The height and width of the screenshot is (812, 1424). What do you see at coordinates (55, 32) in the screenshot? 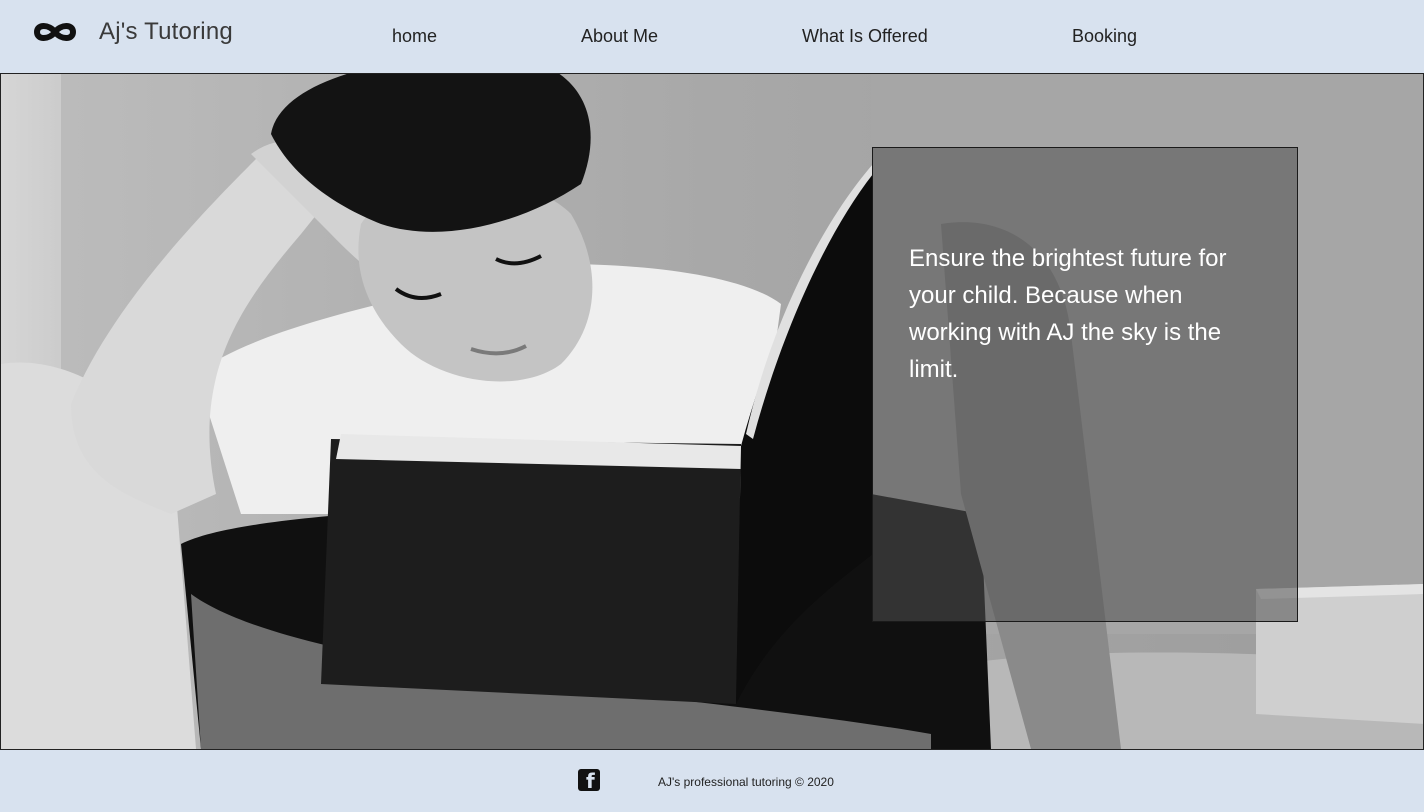
I see `infinity-icon` at bounding box center [55, 32].